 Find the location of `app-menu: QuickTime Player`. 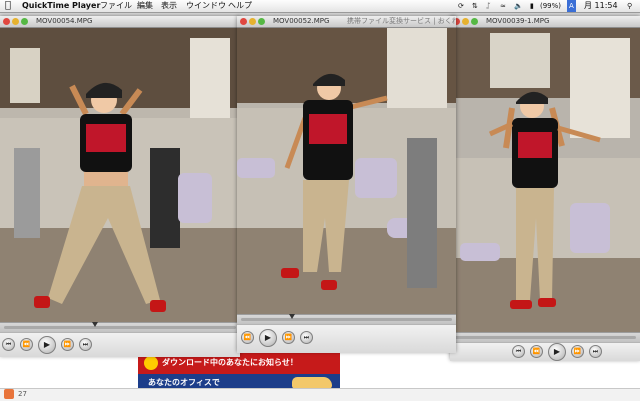

app-menu: QuickTime Player is located at coordinates (61, 6).